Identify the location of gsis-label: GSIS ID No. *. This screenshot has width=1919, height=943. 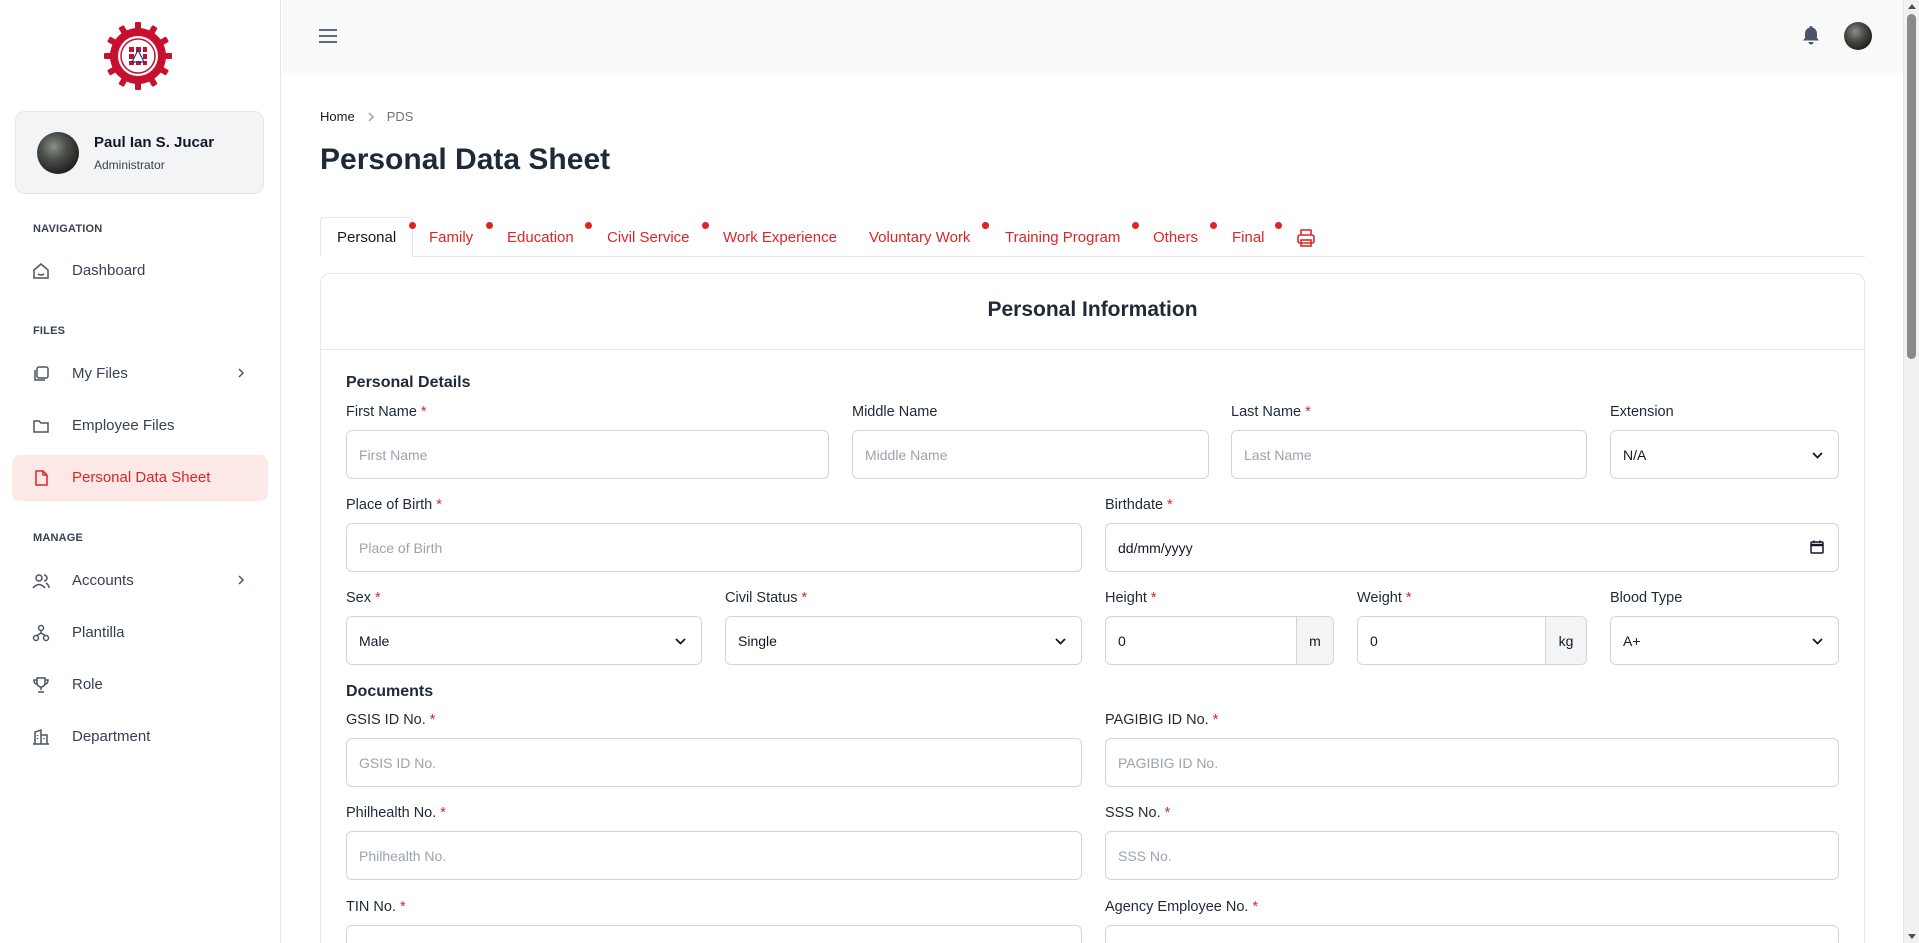
(391, 720).